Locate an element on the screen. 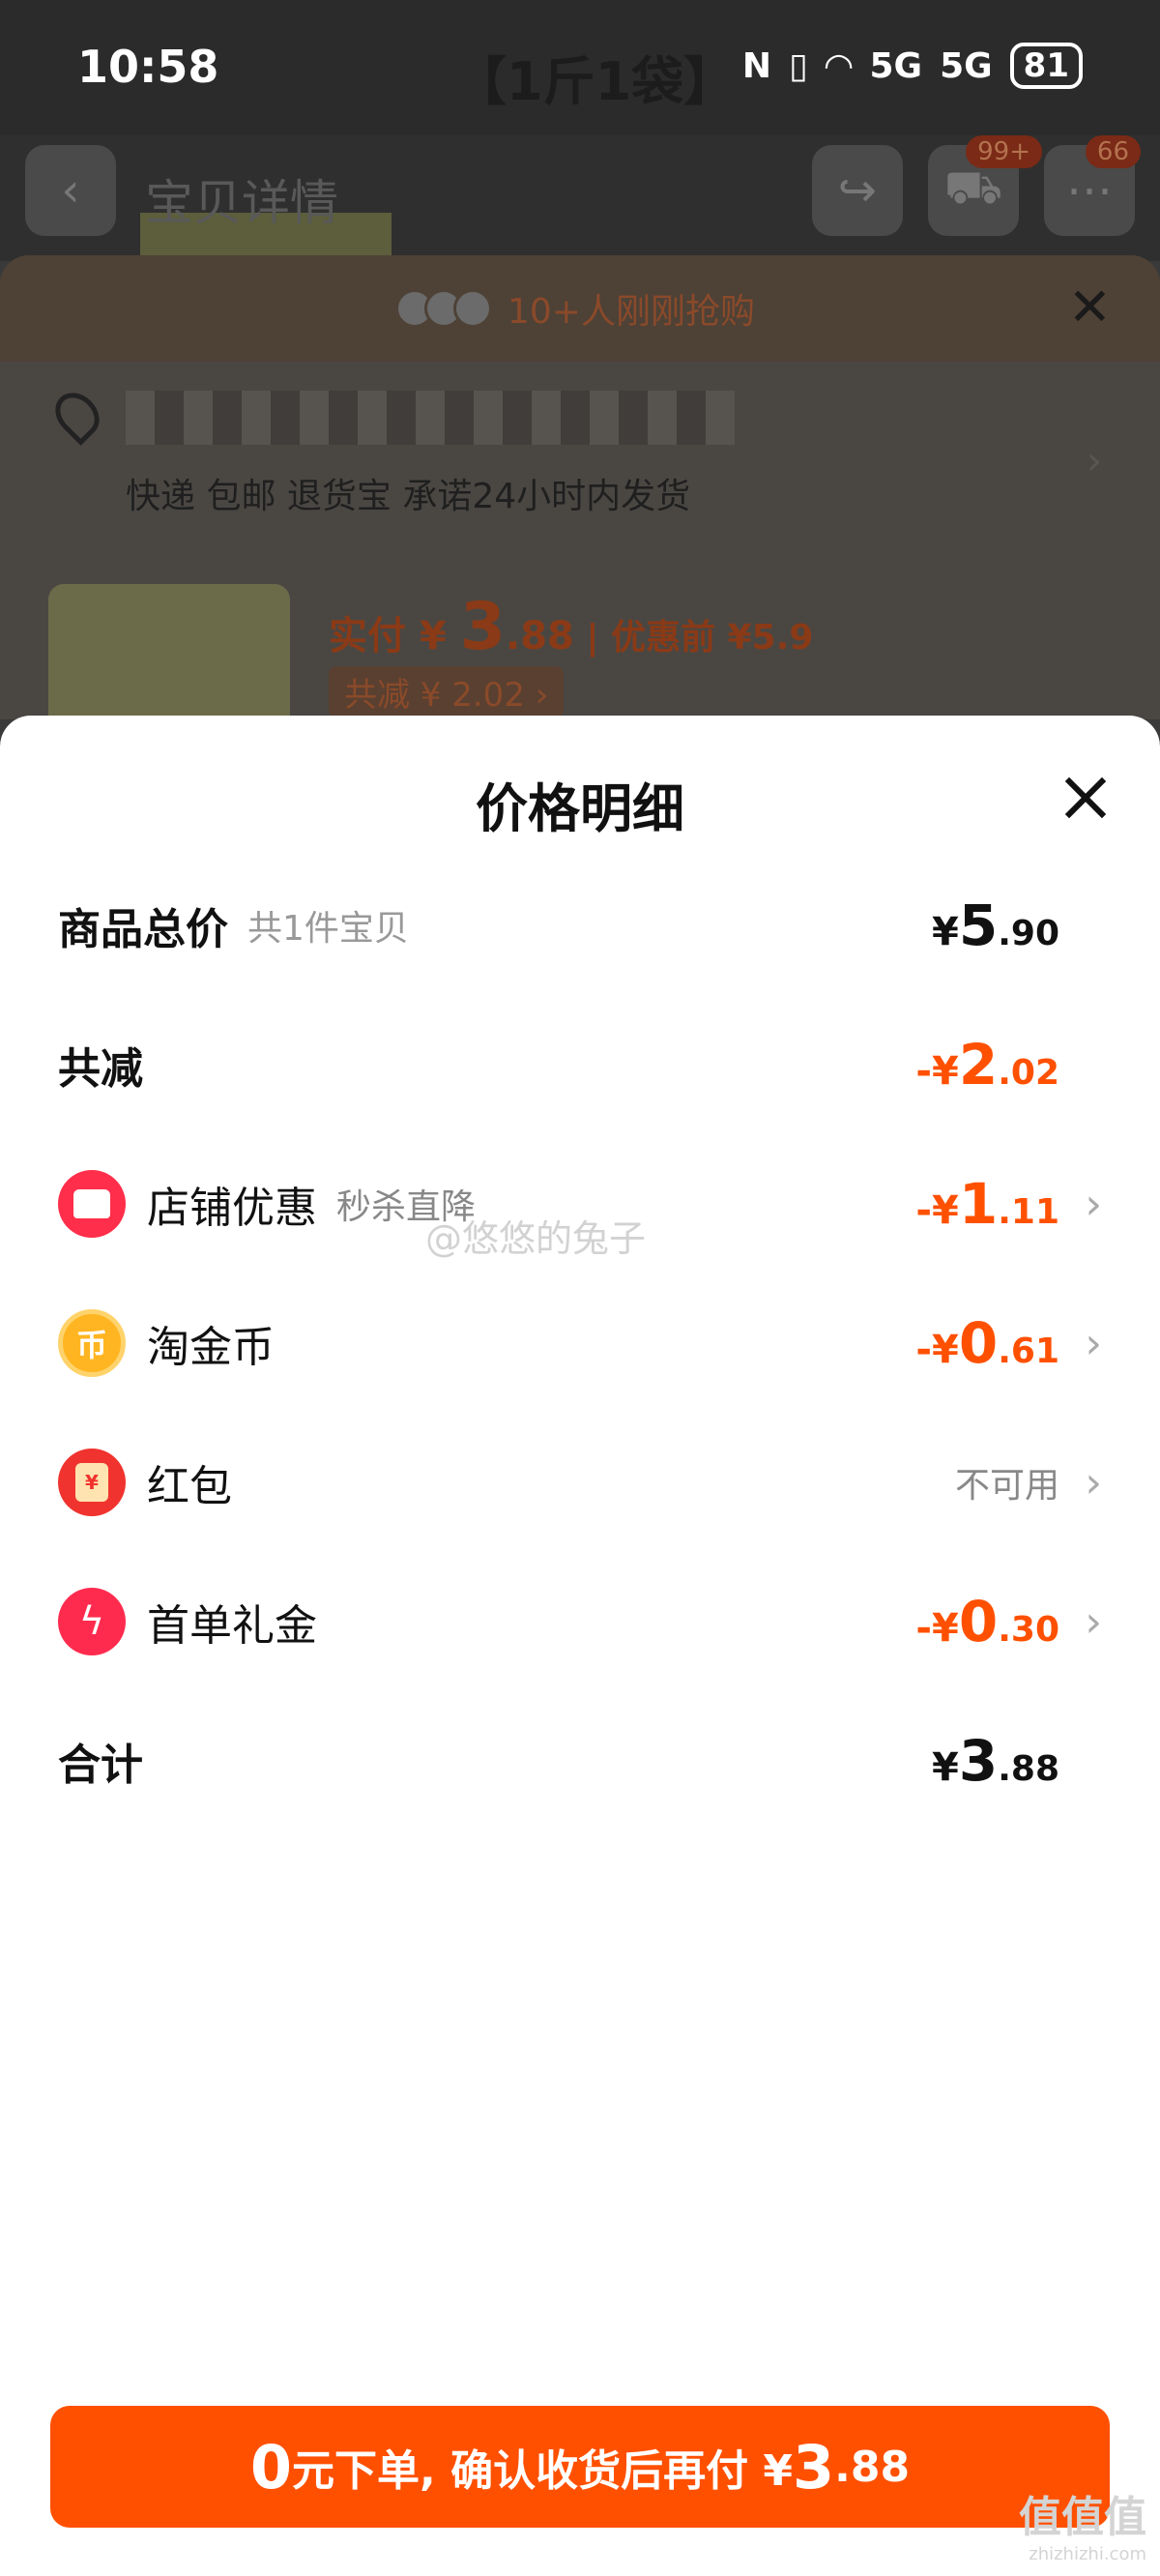  location-pin-icon is located at coordinates (77, 415).